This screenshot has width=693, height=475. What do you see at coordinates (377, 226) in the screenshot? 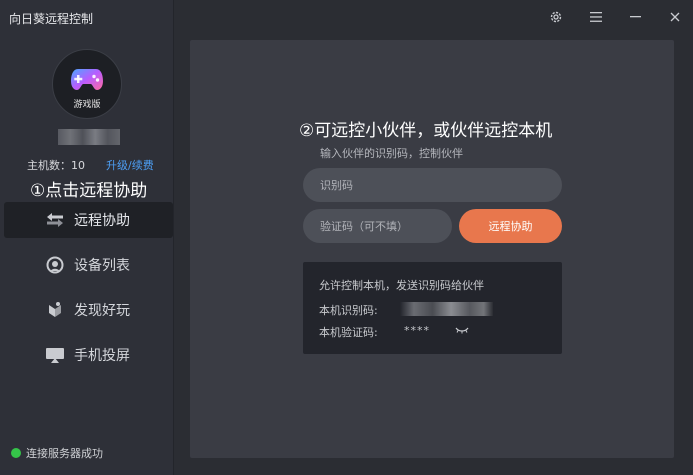
I see `verify-code-input` at bounding box center [377, 226].